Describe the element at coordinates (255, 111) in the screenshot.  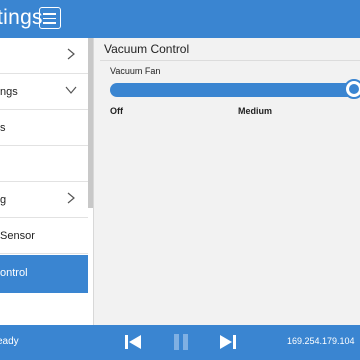
I see `slider-tick-medium: Medium` at that location.